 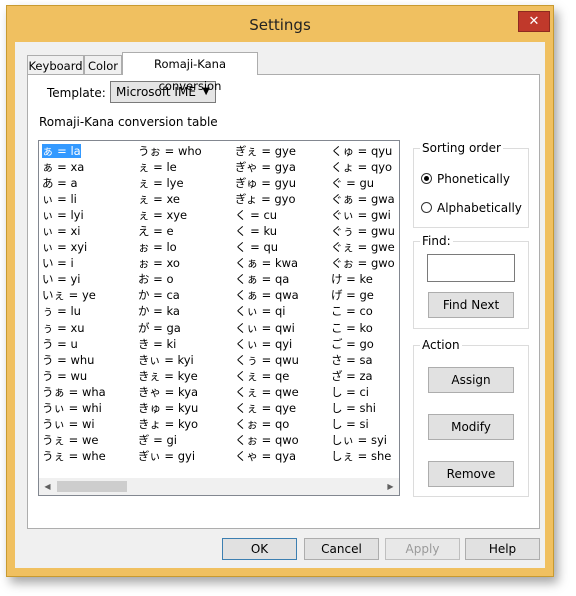 What do you see at coordinates (55, 65) in the screenshot?
I see `tab-keyboard: Keyboard` at bounding box center [55, 65].